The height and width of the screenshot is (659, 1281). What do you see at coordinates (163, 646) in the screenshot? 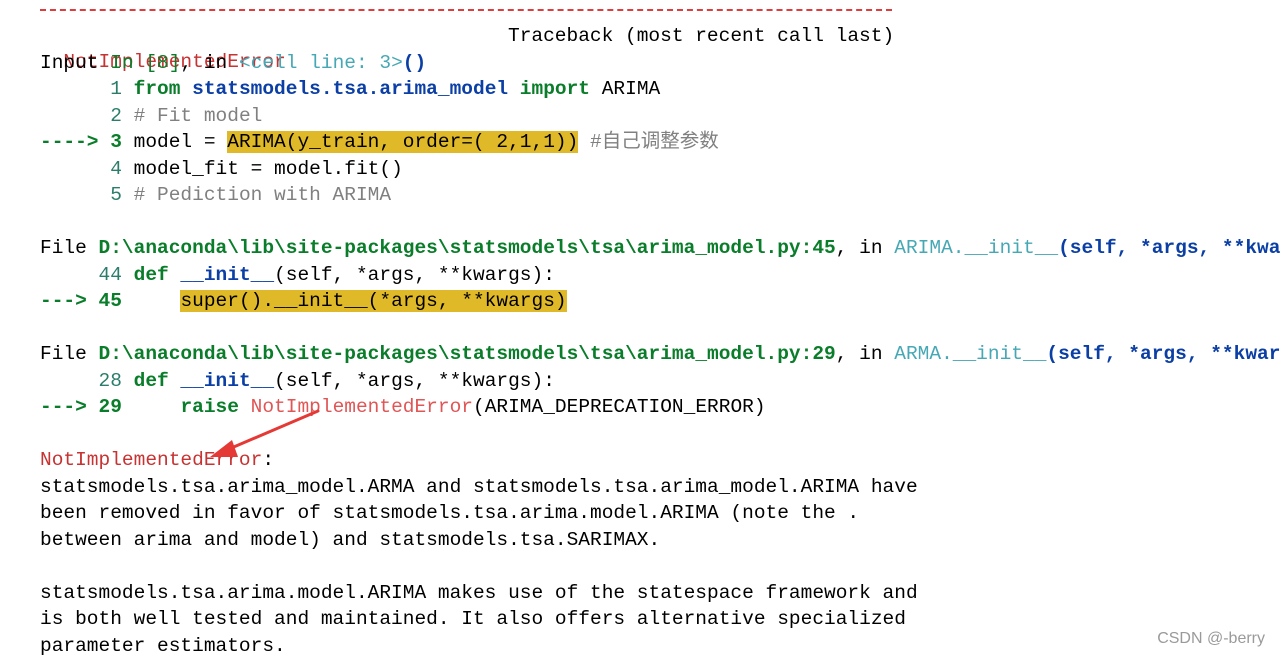
I see `error-message-line: parameter estimators.` at bounding box center [163, 646].